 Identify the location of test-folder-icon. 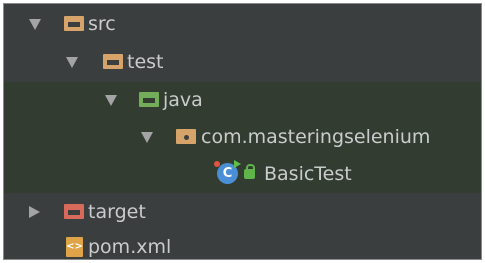
(149, 99).